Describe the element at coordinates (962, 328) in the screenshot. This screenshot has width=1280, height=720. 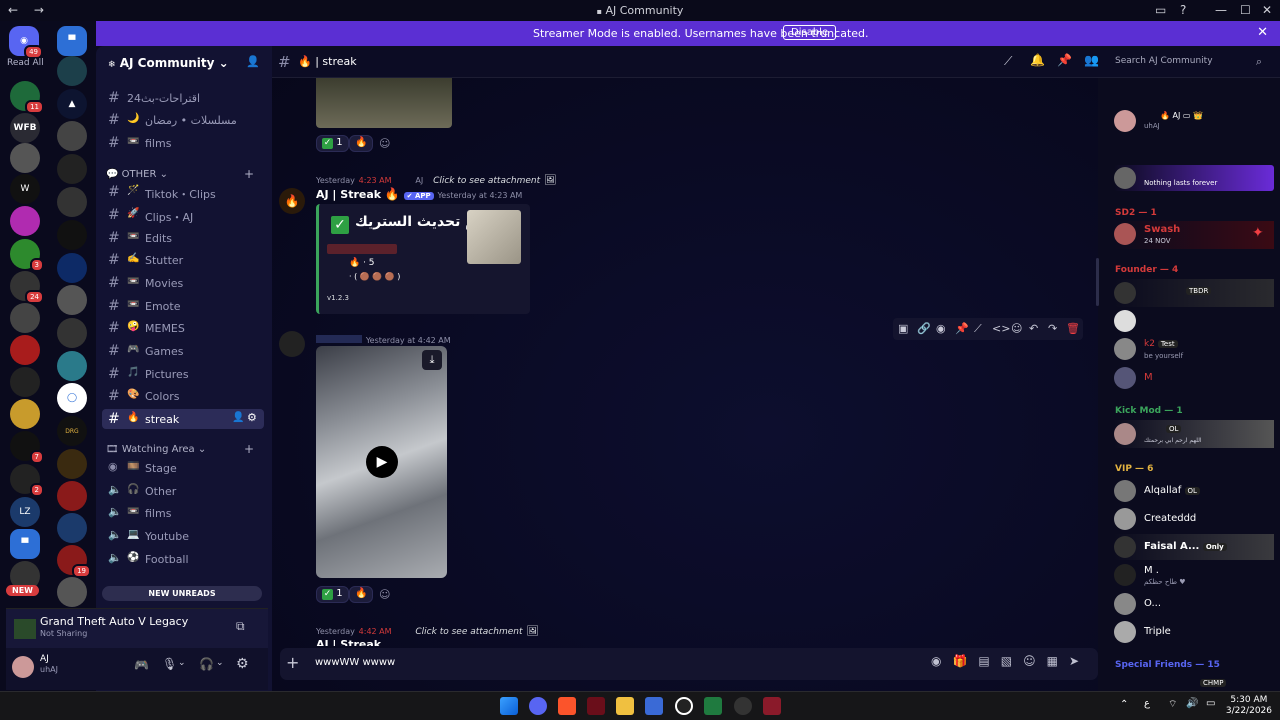
I see `pin-icon: 📌` at that location.